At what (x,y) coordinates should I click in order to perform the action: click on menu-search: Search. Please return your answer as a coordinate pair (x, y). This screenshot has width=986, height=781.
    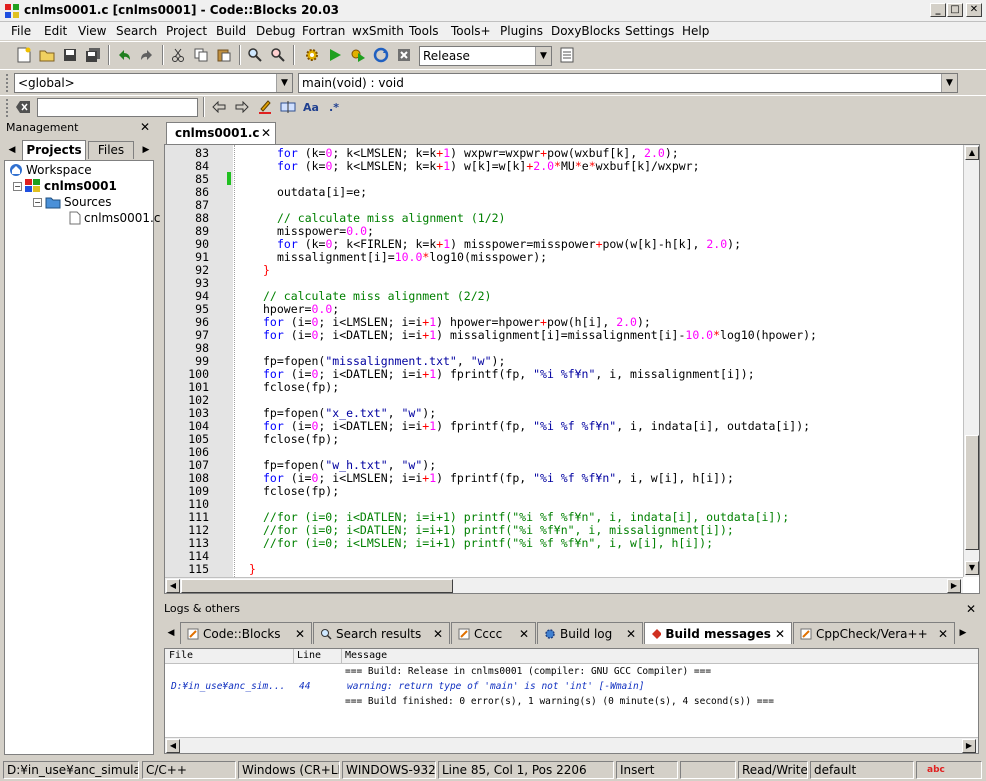
    Looking at the image, I should click on (136, 31).